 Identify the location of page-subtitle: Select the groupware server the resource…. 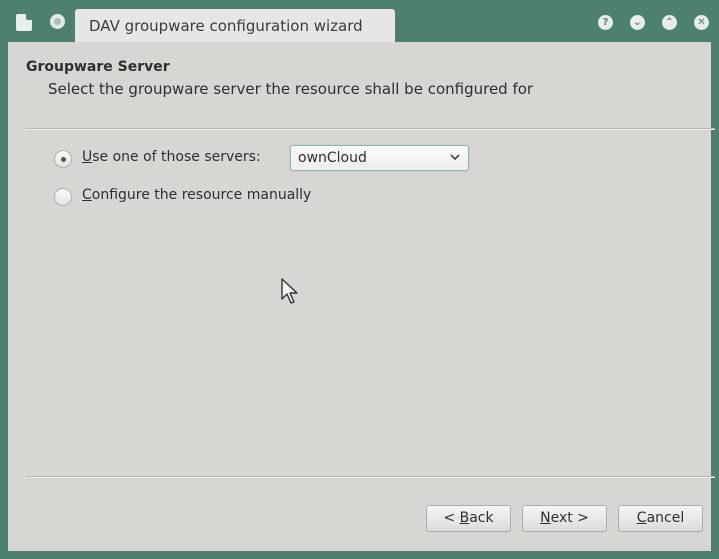
(291, 89).